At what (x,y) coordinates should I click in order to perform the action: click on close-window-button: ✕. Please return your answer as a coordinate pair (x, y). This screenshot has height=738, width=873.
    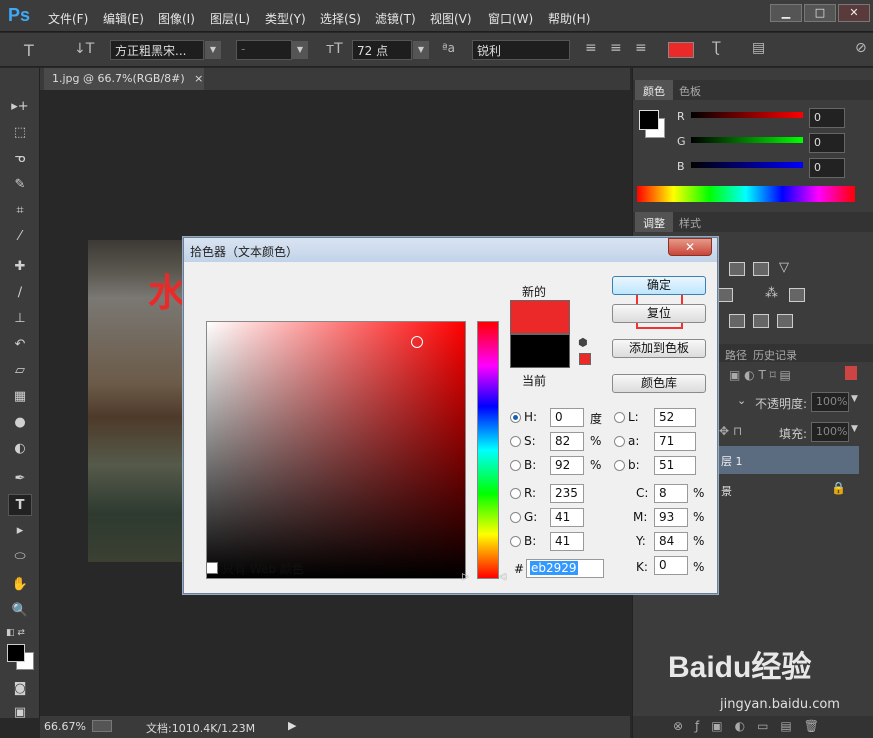
    Looking at the image, I should click on (854, 13).